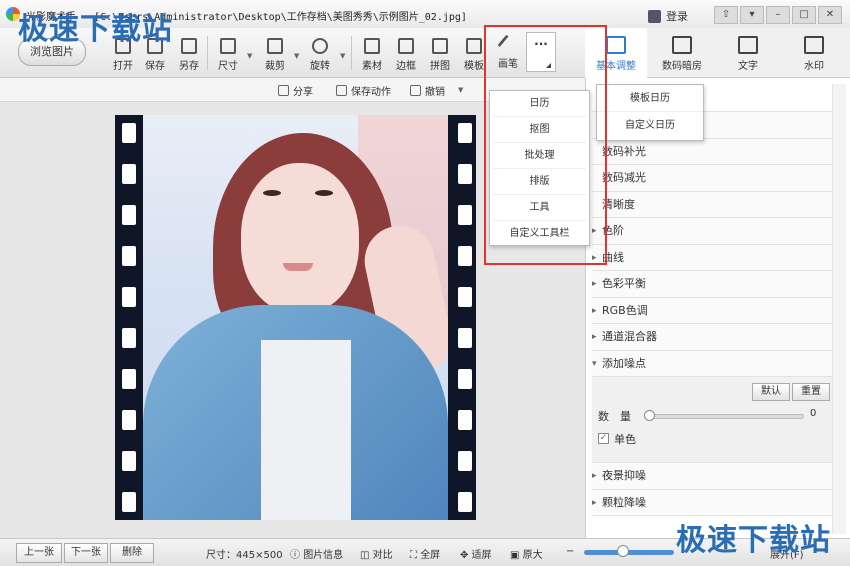  I want to click on crop-button: 裁剪, so click(275, 56).